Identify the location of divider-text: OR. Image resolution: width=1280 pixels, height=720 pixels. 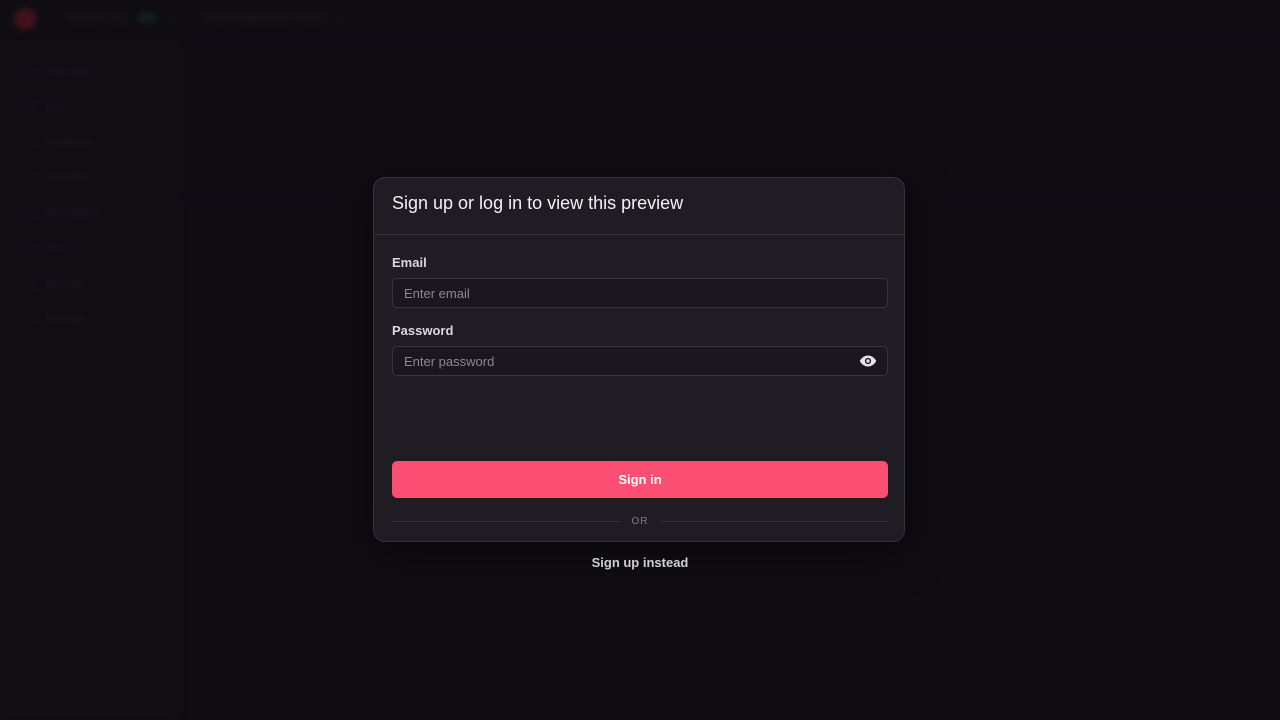
(640, 521).